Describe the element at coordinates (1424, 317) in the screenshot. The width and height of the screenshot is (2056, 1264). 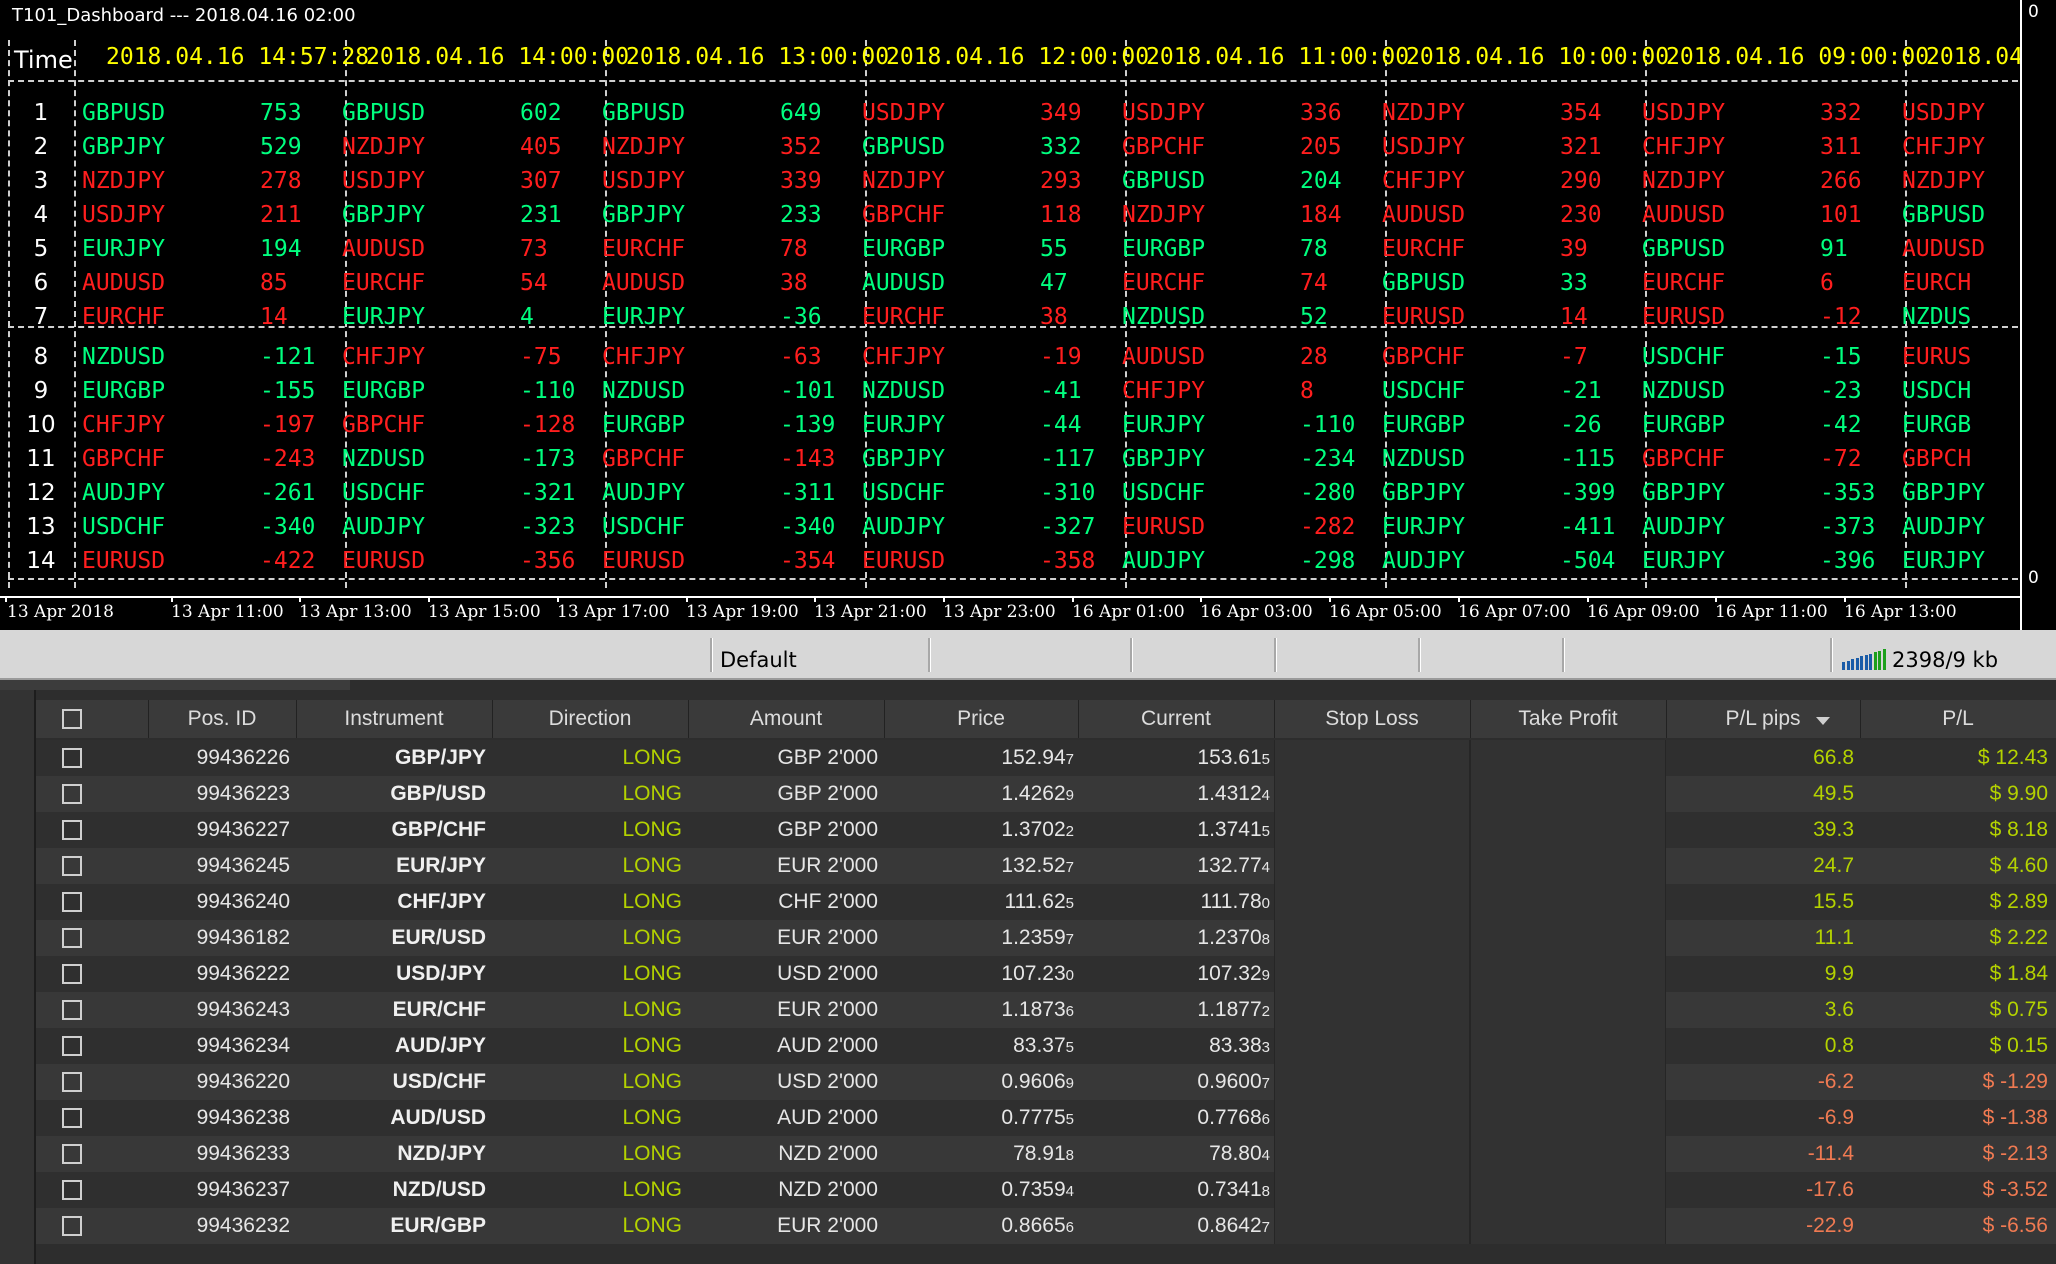
I see `dash-pair: EURUSD` at that location.